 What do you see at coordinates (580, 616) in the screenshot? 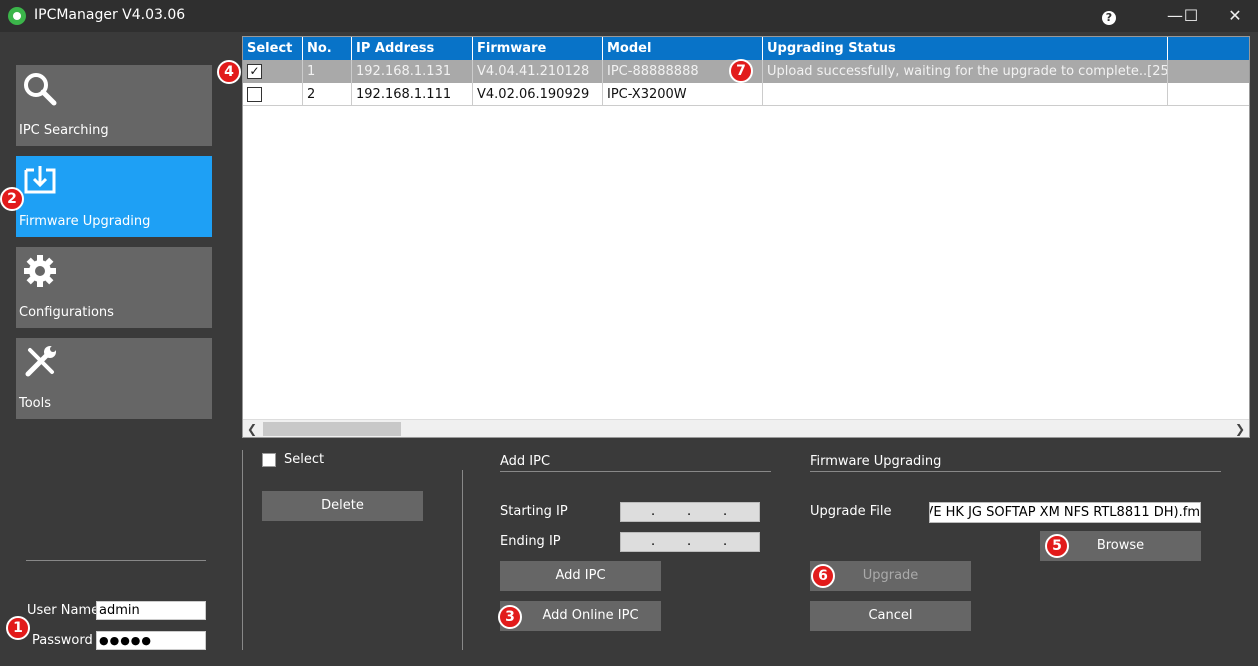
I see `add-online-ipc-button: Add Online IPC` at bounding box center [580, 616].